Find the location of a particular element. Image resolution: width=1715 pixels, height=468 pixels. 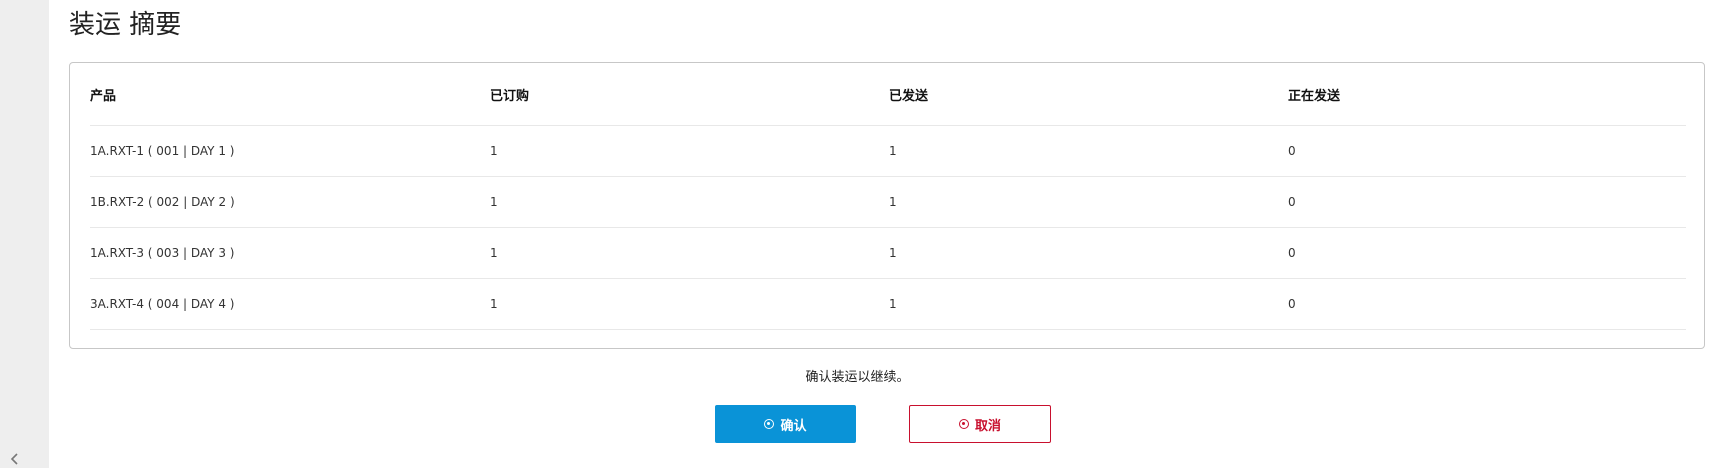

cancel-button: 取消 is located at coordinates (980, 424).